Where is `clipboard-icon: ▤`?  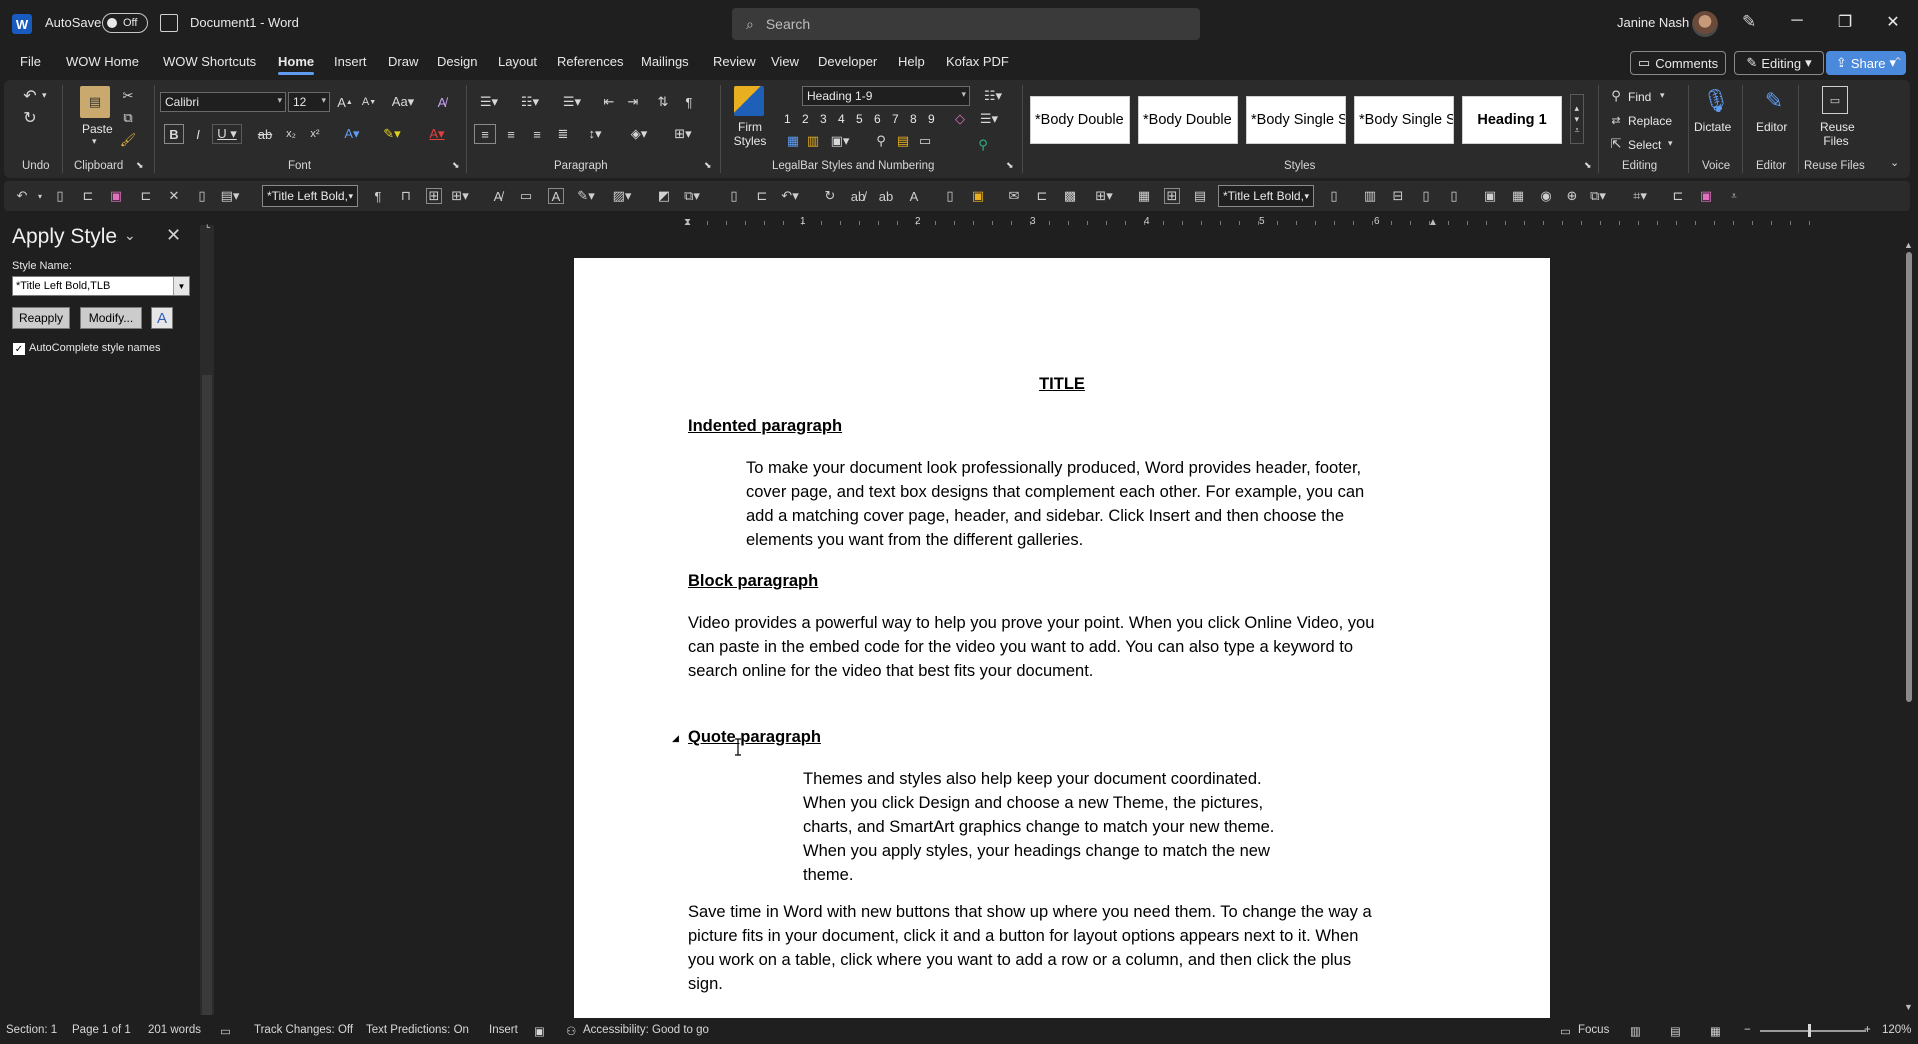 clipboard-icon: ▤ is located at coordinates (903, 141).